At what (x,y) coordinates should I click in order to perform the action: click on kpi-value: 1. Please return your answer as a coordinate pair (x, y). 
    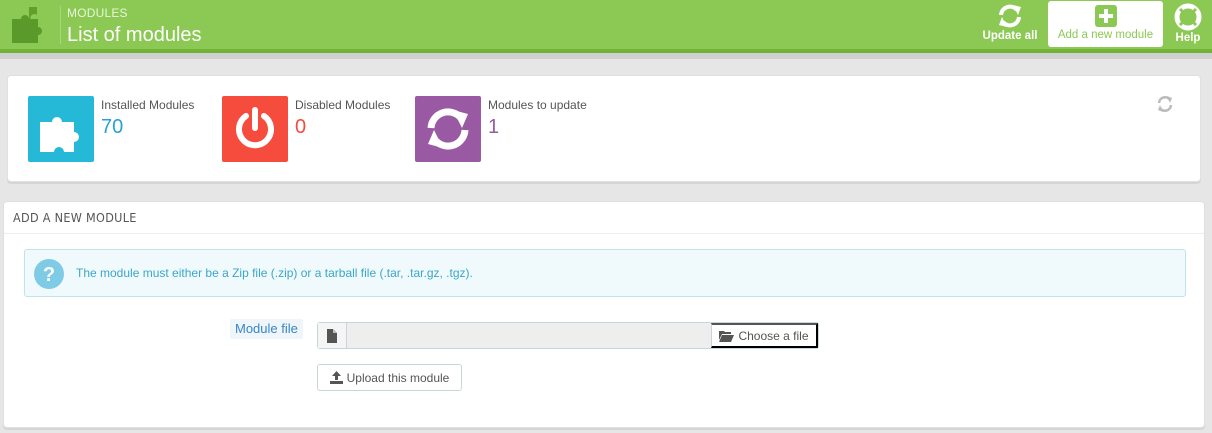
    Looking at the image, I should click on (494, 127).